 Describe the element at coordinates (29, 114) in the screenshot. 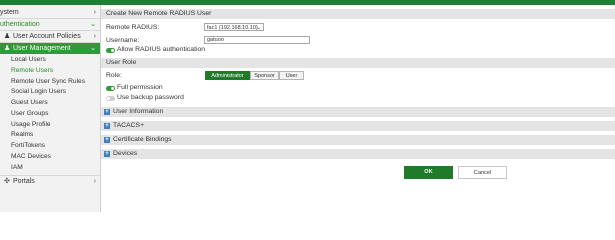

I see `sidebar-subitem-user-groups: User Groups` at that location.